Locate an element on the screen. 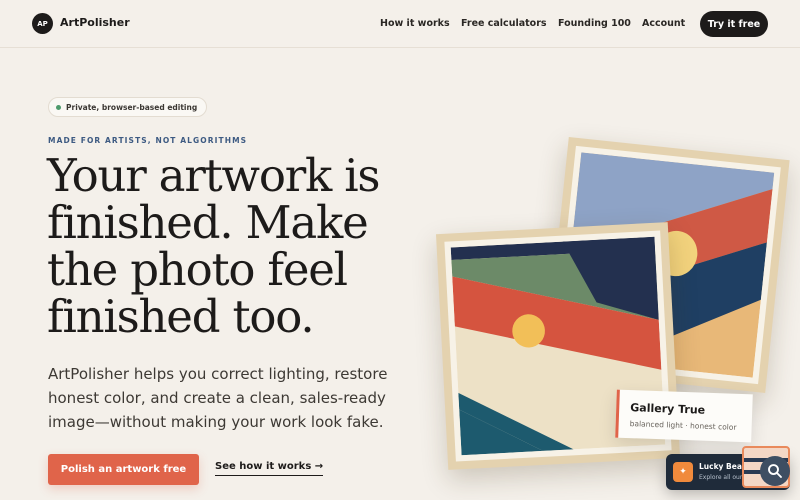 This screenshot has width=800, height=500. status-dot is located at coordinates (58, 107).